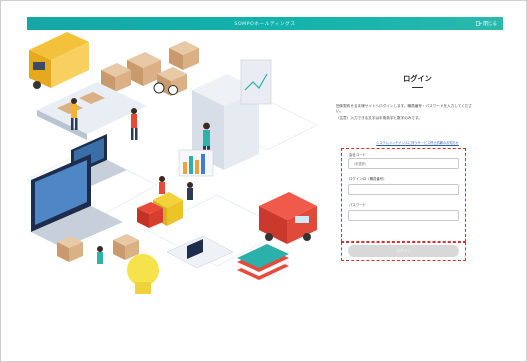  Describe the element at coordinates (403, 215) in the screenshot. I see `password-input` at that location.